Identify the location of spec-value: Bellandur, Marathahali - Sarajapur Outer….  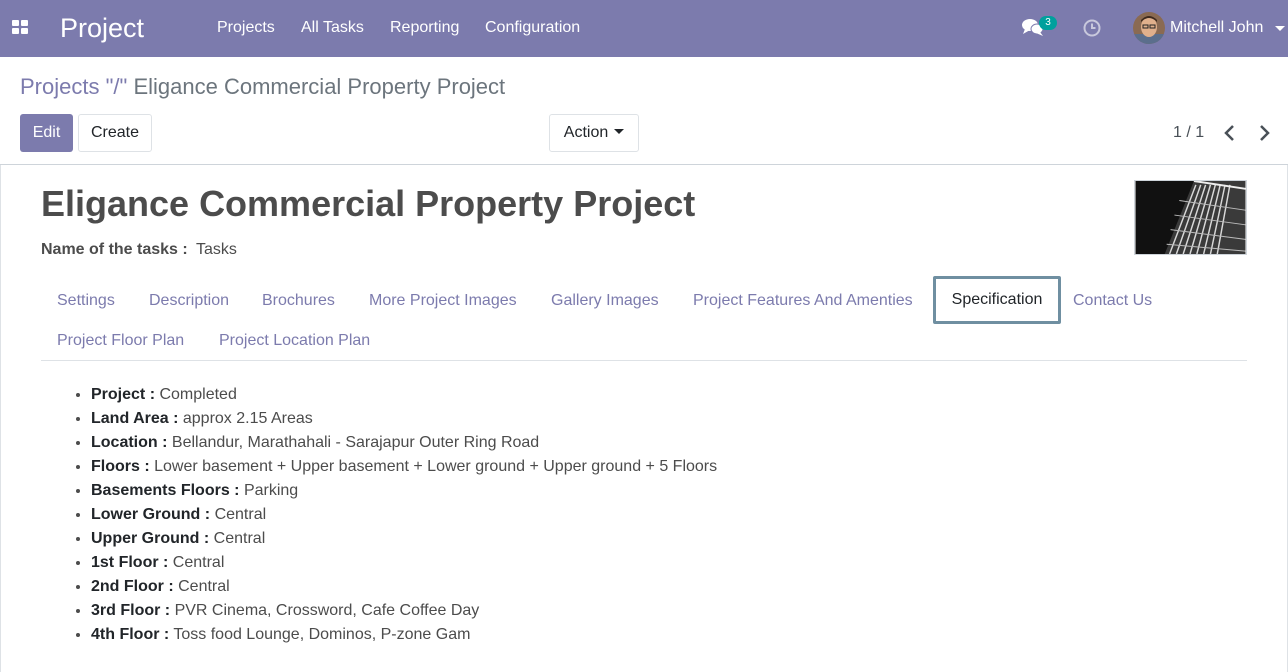
(355, 442).